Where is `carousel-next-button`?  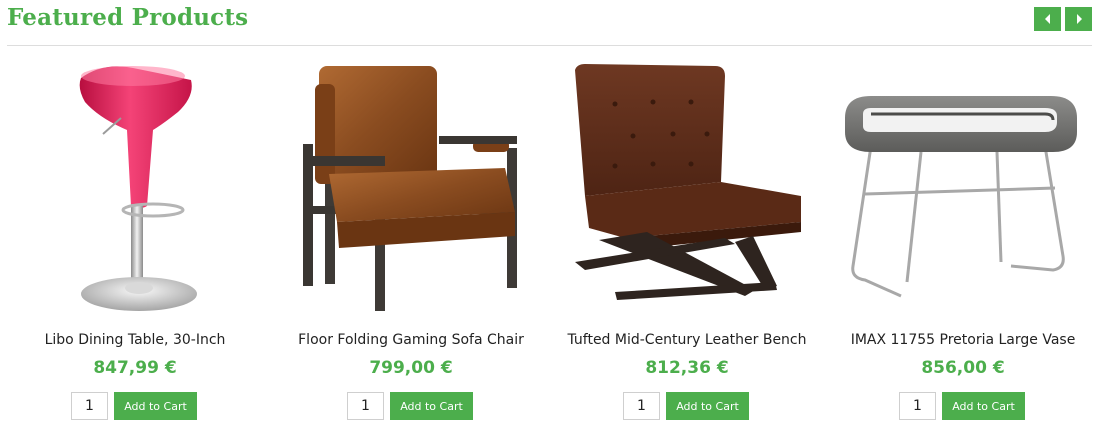 carousel-next-button is located at coordinates (1078, 19).